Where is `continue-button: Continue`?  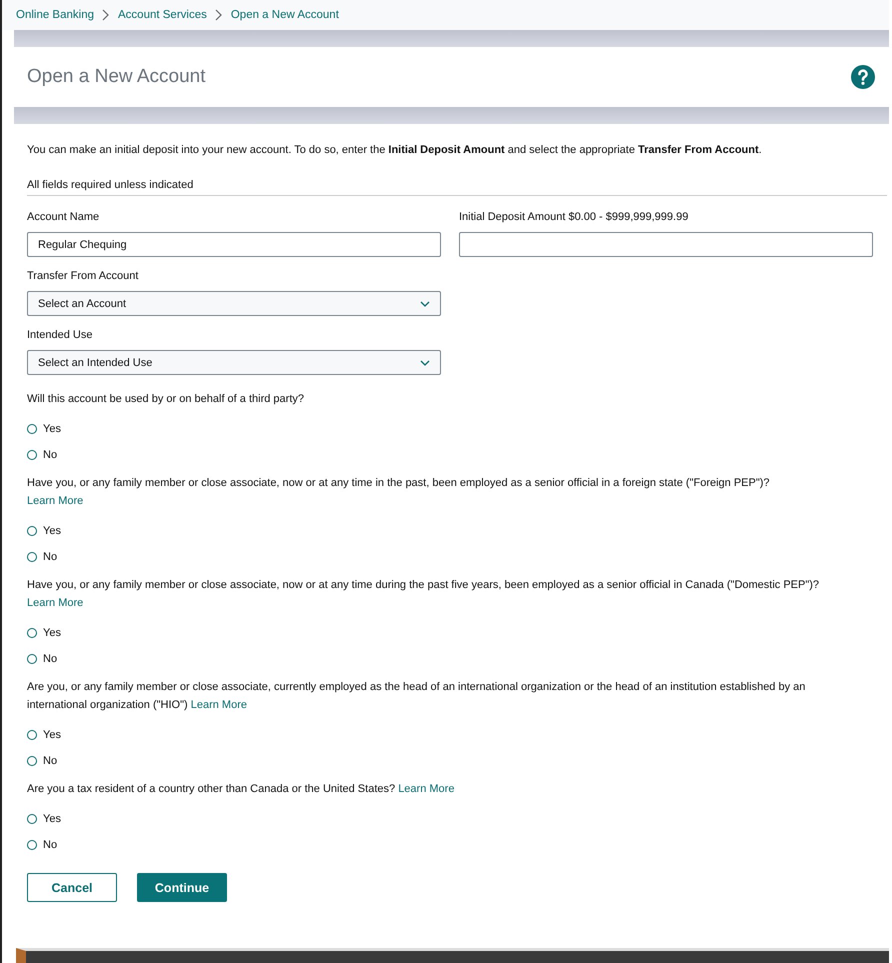
continue-button: Continue is located at coordinates (182, 887).